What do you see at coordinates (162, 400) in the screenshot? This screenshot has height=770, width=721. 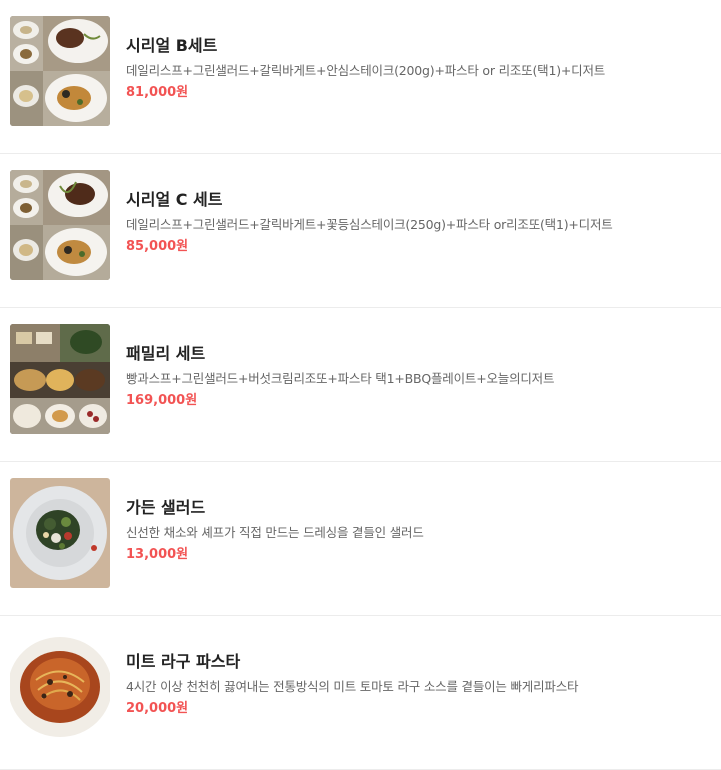 I see `menu-price: 169,000원` at bounding box center [162, 400].